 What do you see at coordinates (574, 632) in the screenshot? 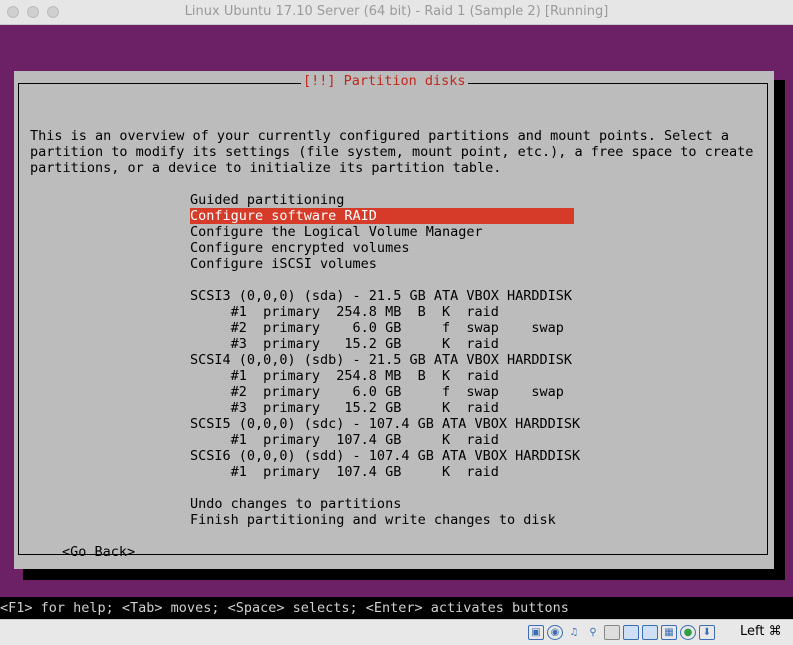
I see `audio-icon: ♫` at bounding box center [574, 632].